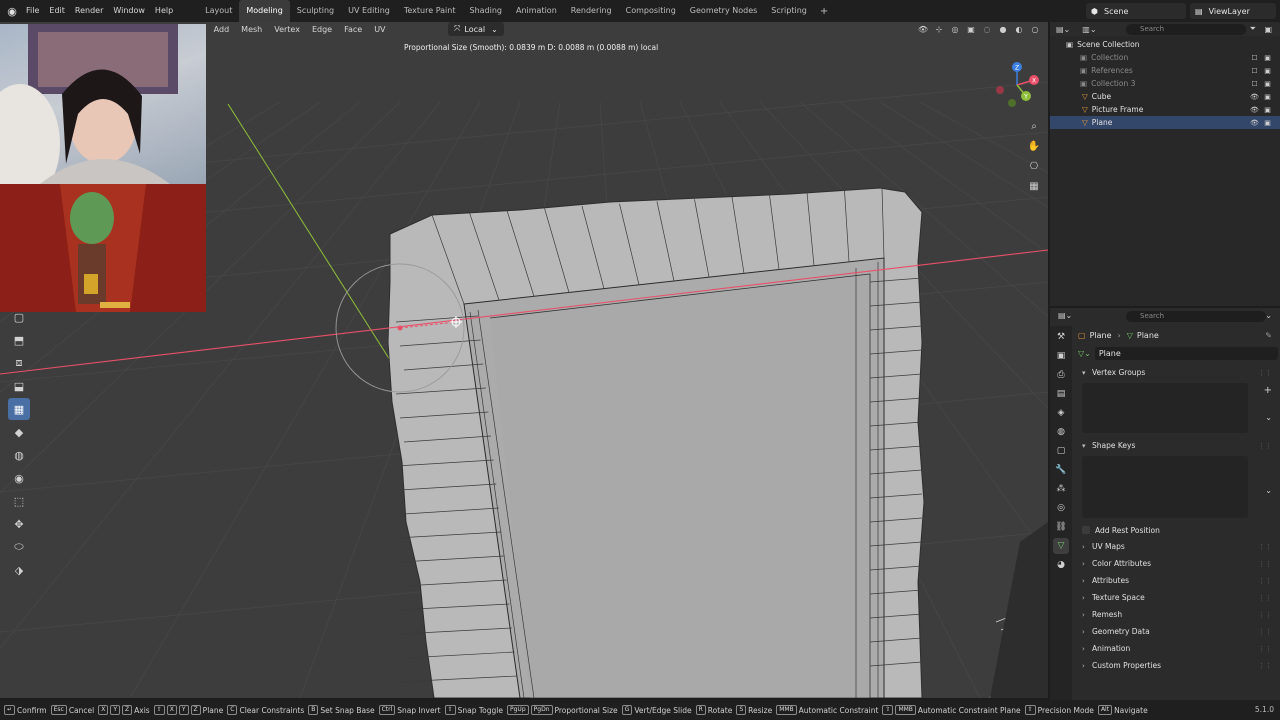 This screenshot has height=720, width=1280. I want to click on shading-solid-icon: ●, so click(1003, 29).